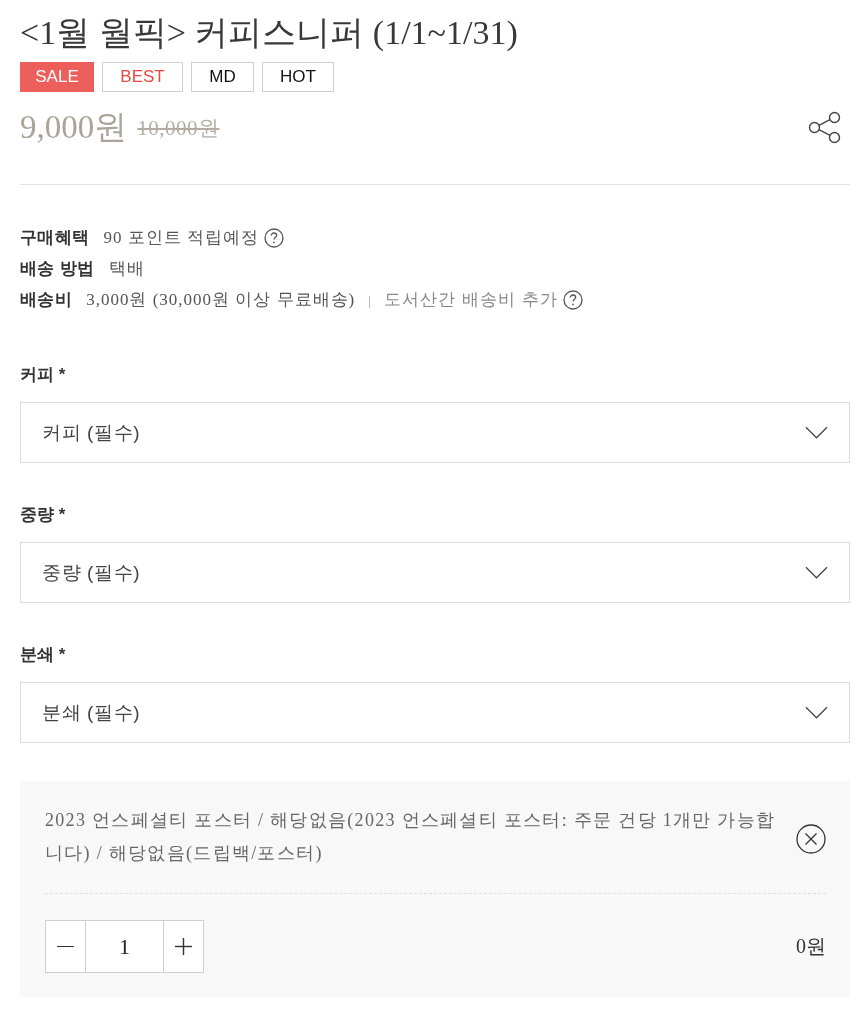  What do you see at coordinates (43, 655) in the screenshot?
I see `option-label: 분쇄 *` at bounding box center [43, 655].